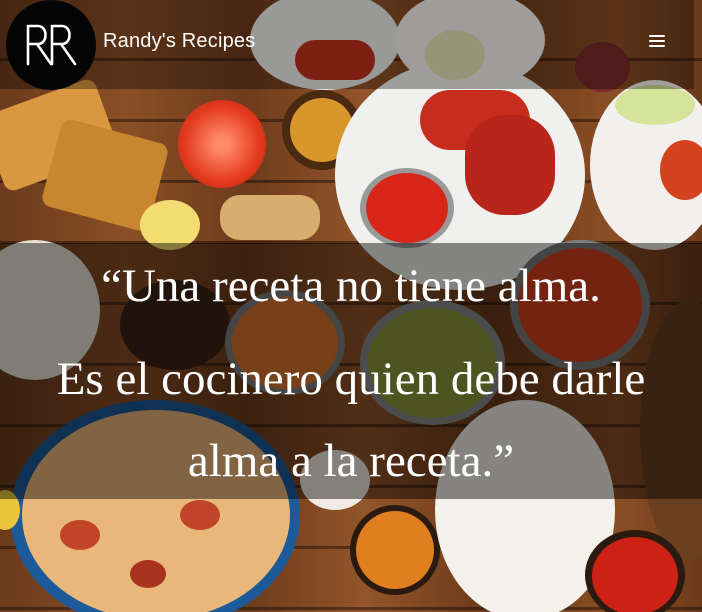 Image resolution: width=702 pixels, height=612 pixels. I want to click on logo, so click(51, 45).